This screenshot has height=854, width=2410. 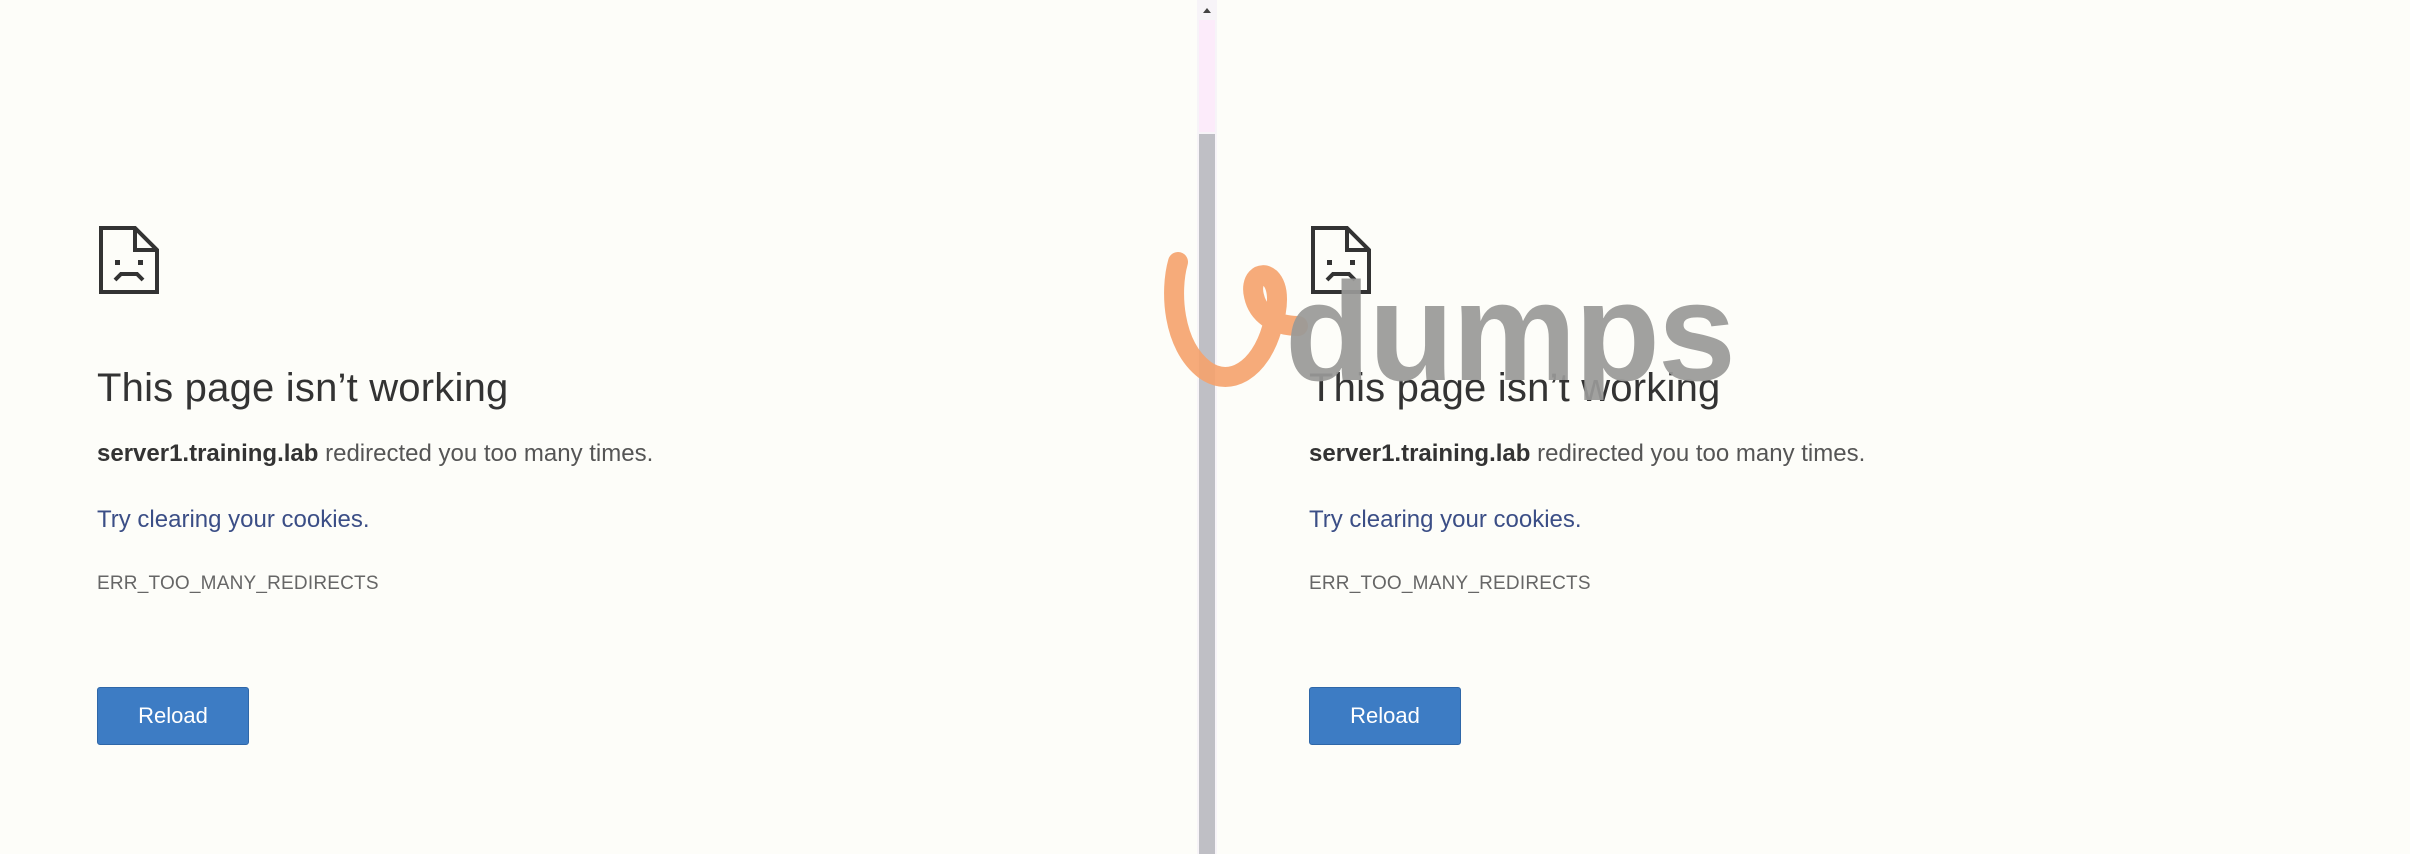 What do you see at coordinates (1698, 453) in the screenshot?
I see `right-error-message: redirected you too many times.` at bounding box center [1698, 453].